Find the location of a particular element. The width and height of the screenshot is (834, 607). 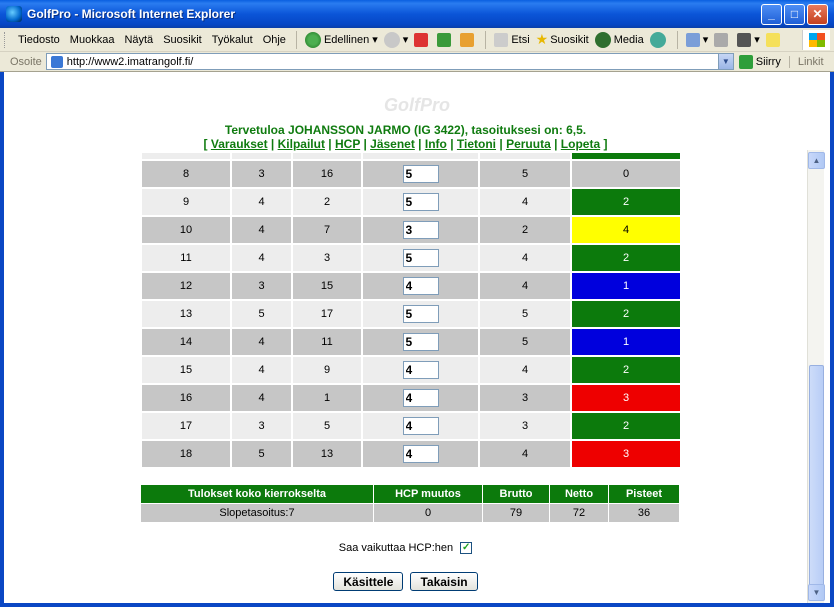

vertical-scrollbar: ▲ ▼ is located at coordinates (816, 376).